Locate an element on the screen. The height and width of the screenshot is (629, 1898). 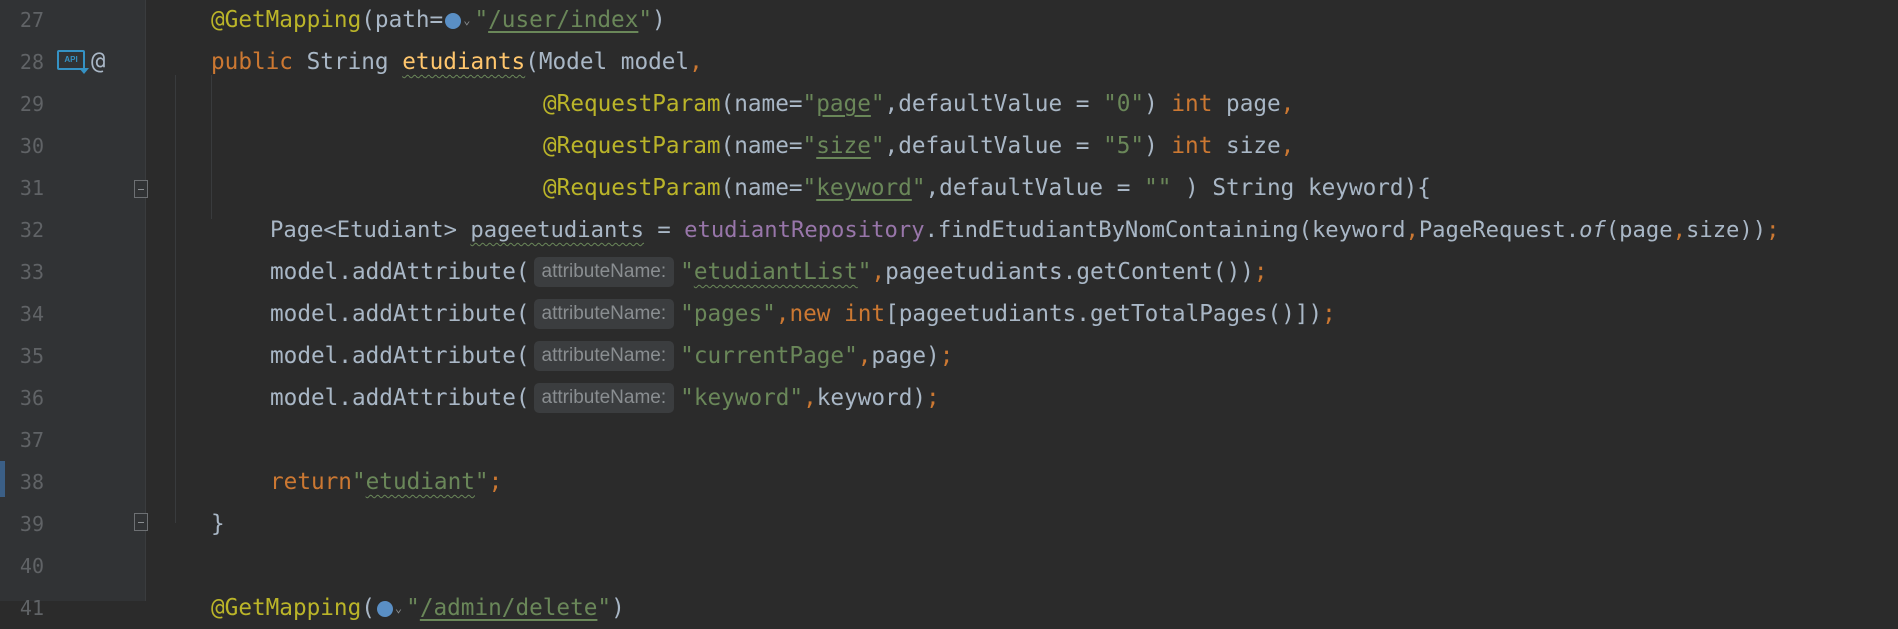
line-number: 39 is located at coordinates (31, 524).